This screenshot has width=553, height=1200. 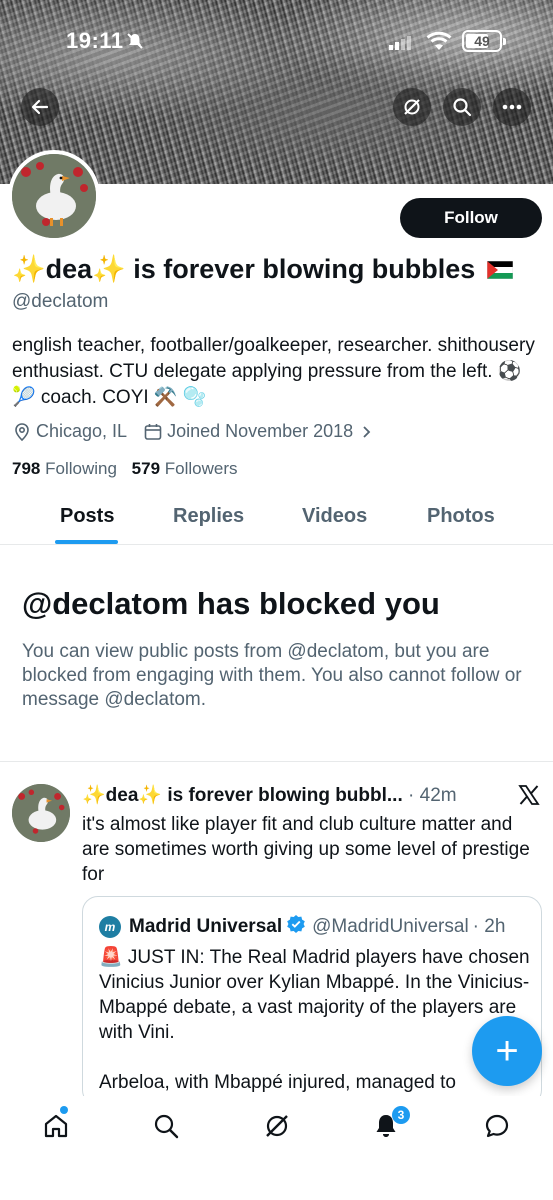 I want to click on post-header: ✨dea✨ is forever blowing bubbl... · 42m, so click(x=269, y=795).